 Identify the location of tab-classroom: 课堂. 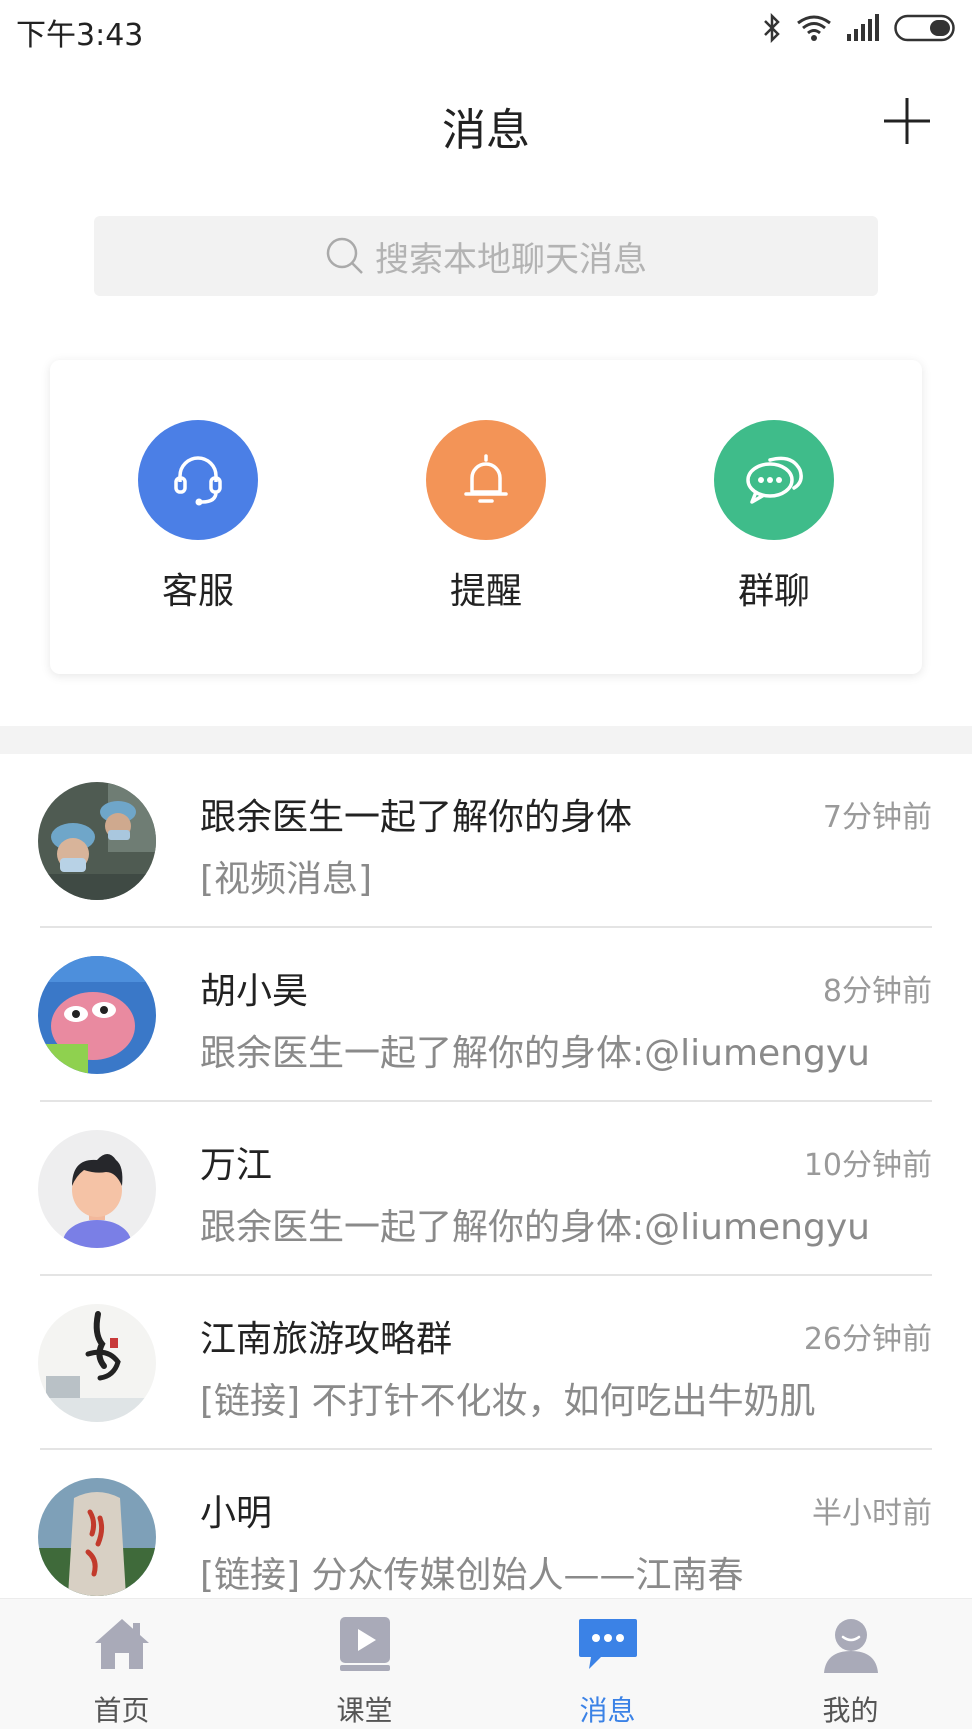
(364, 1664).